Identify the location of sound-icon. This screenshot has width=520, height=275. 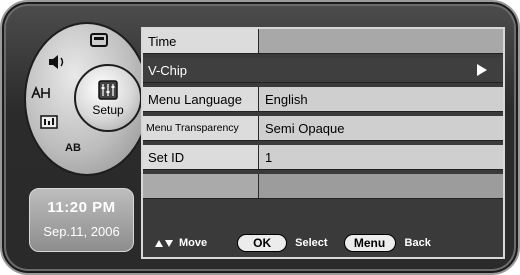
(57, 62).